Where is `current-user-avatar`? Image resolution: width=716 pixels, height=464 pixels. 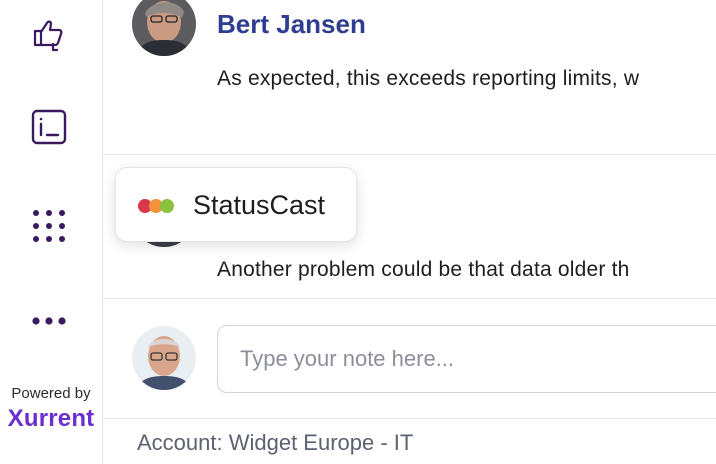
current-user-avatar is located at coordinates (164, 358).